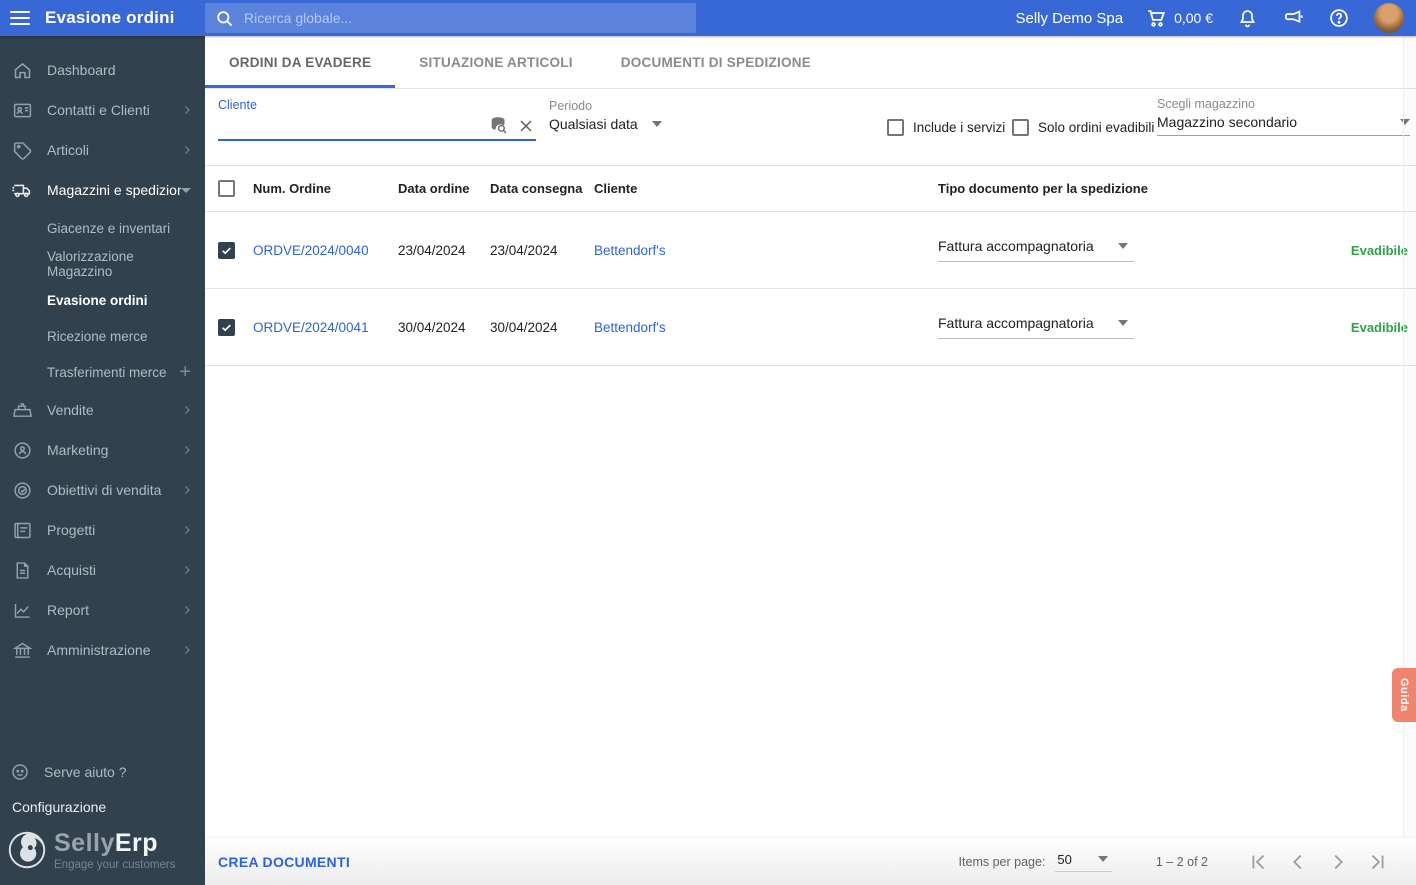 This screenshot has width=1416, height=885. Describe the element at coordinates (114, 190) in the screenshot. I see `sidebar-item-label: Magazzini e spedizion` at that location.